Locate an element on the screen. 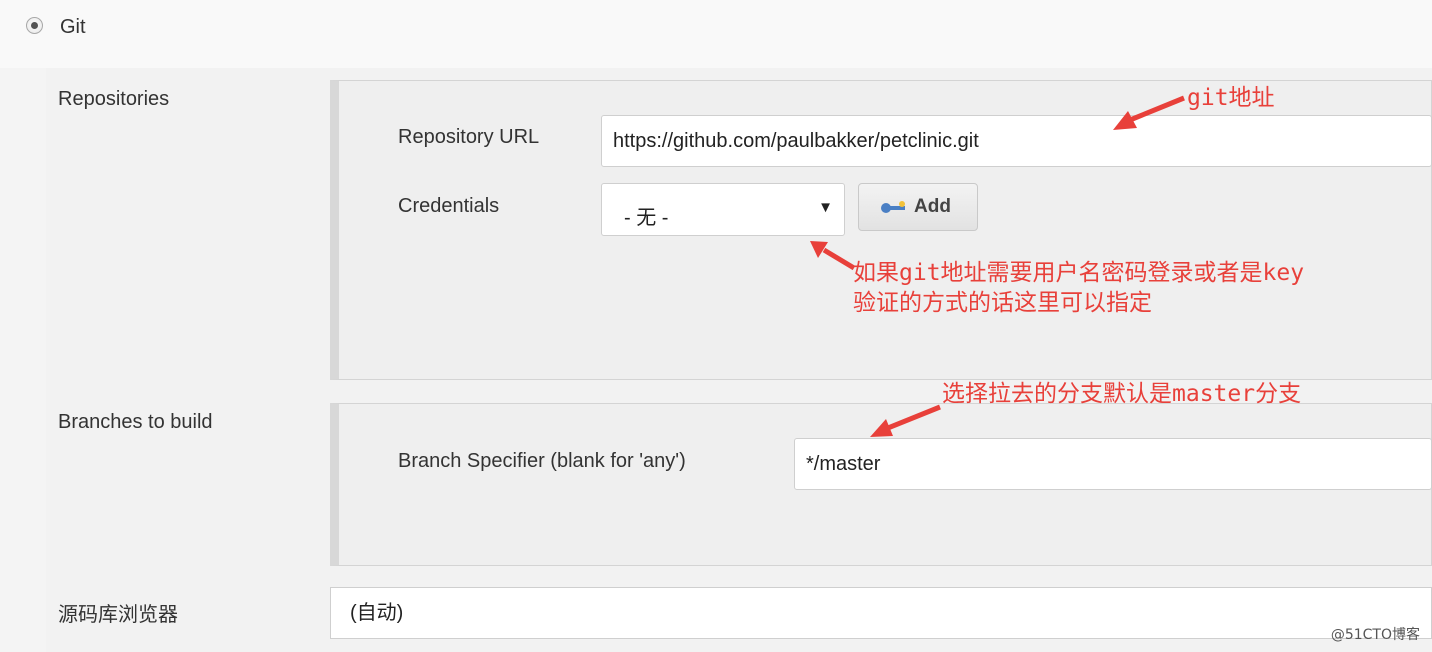 This screenshot has width=1432, height=652. branch-annotation-arrow is located at coordinates (905, 420).